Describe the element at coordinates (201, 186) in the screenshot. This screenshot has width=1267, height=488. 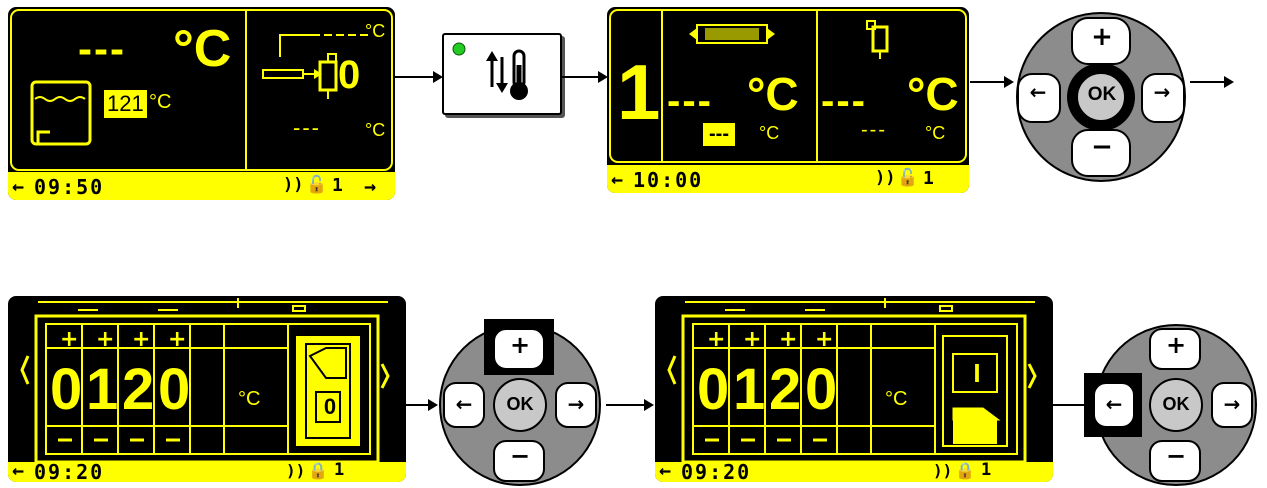
I see `status-bar: ← 09:50 )) 🔓 1 →` at that location.